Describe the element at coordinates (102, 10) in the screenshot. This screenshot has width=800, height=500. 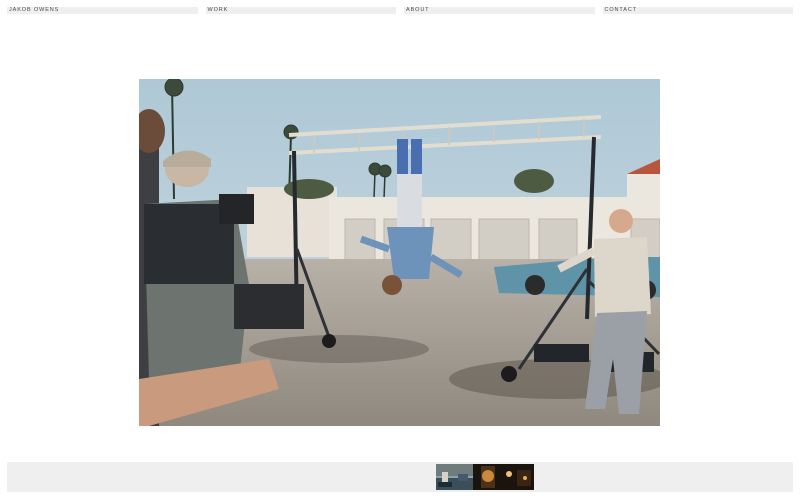
I see `nav-home-link: JAKOB OWENS` at that location.